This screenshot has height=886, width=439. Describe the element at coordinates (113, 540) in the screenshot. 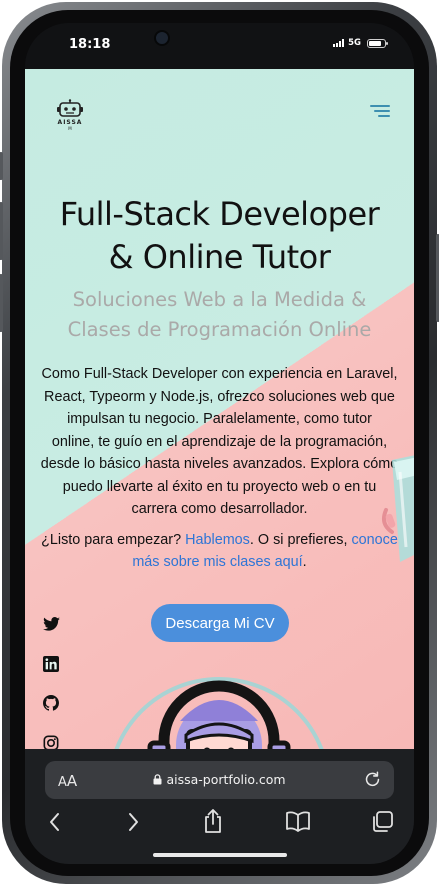

I see `cta-prefix: ¿Listo para empezar?` at that location.